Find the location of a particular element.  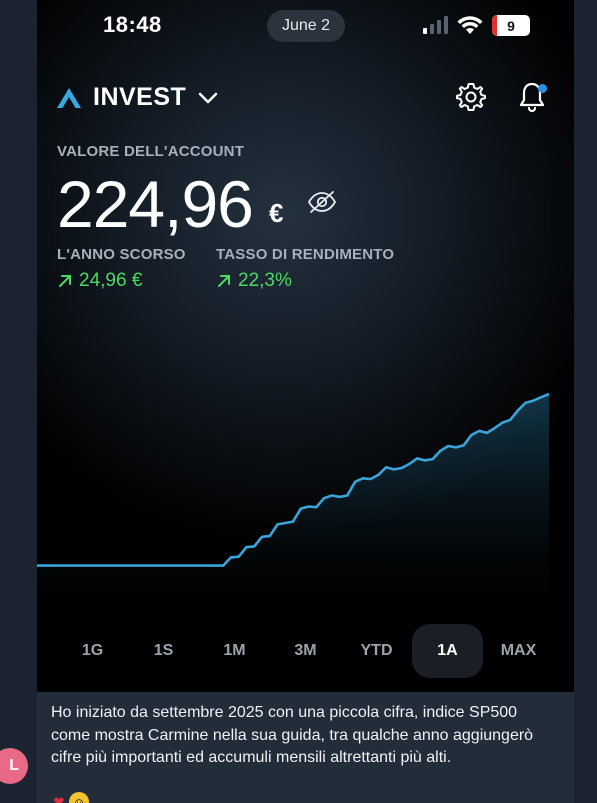

range-tab-1s: 1S is located at coordinates (163, 651).